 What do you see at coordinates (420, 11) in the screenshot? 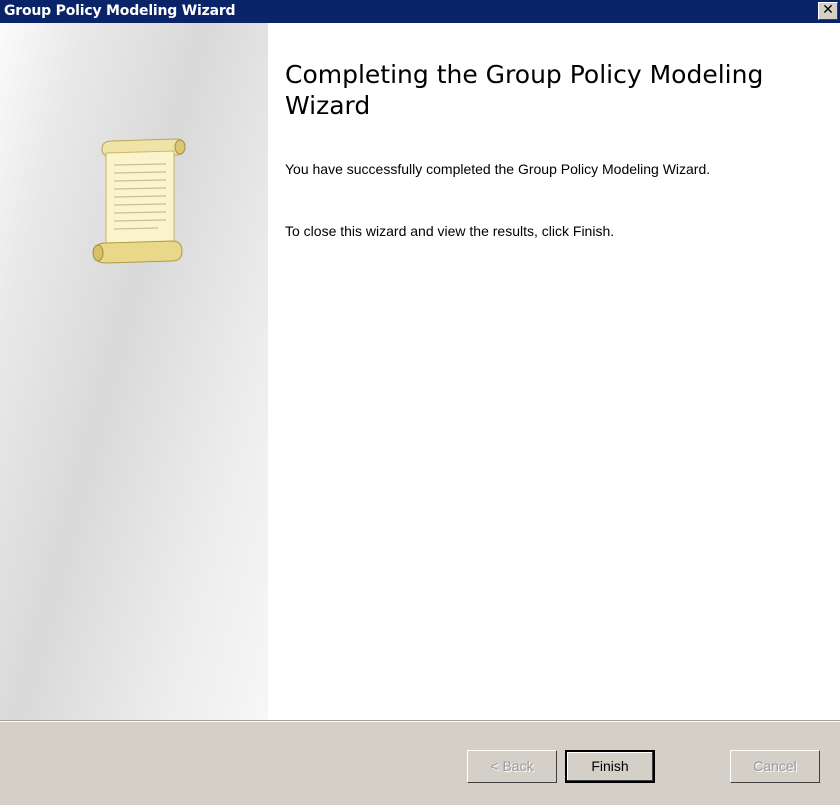
I see `title-bar: Group Policy Modeling Wizard ✕` at bounding box center [420, 11].